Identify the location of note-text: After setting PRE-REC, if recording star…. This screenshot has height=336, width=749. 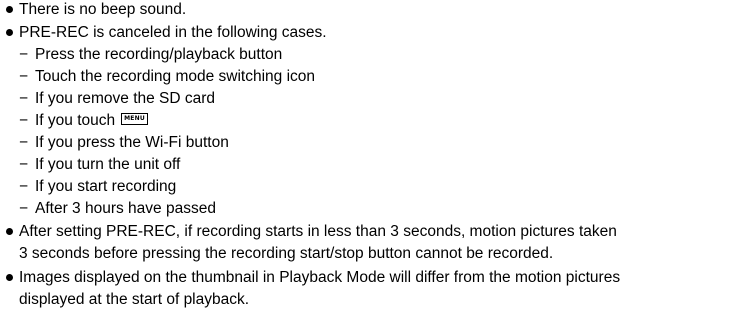
(318, 231).